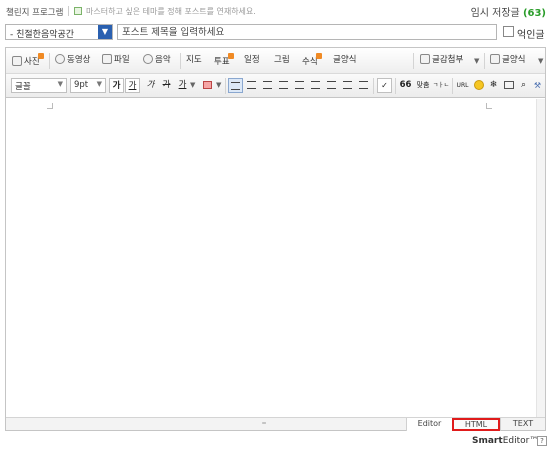  Describe the element at coordinates (540, 258) in the screenshot. I see `vertical-scrollbar` at that location.